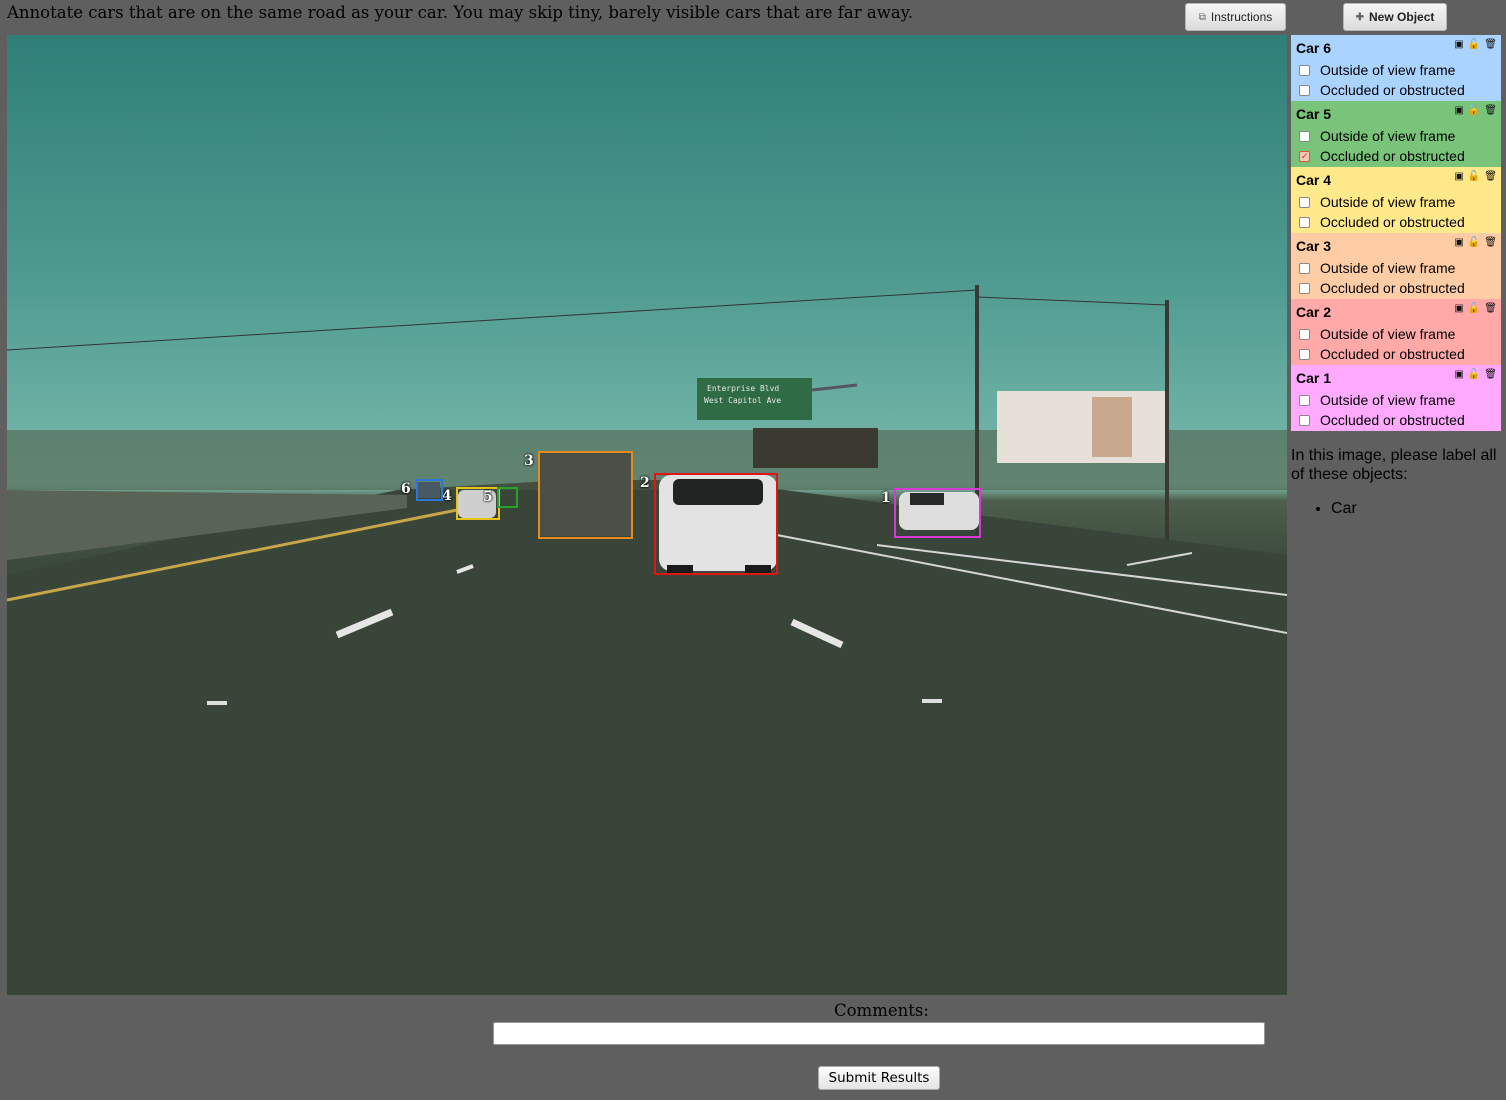  Describe the element at coordinates (743, 388) in the screenshot. I see `sign-line-1: Enterprise Blvd` at that location.